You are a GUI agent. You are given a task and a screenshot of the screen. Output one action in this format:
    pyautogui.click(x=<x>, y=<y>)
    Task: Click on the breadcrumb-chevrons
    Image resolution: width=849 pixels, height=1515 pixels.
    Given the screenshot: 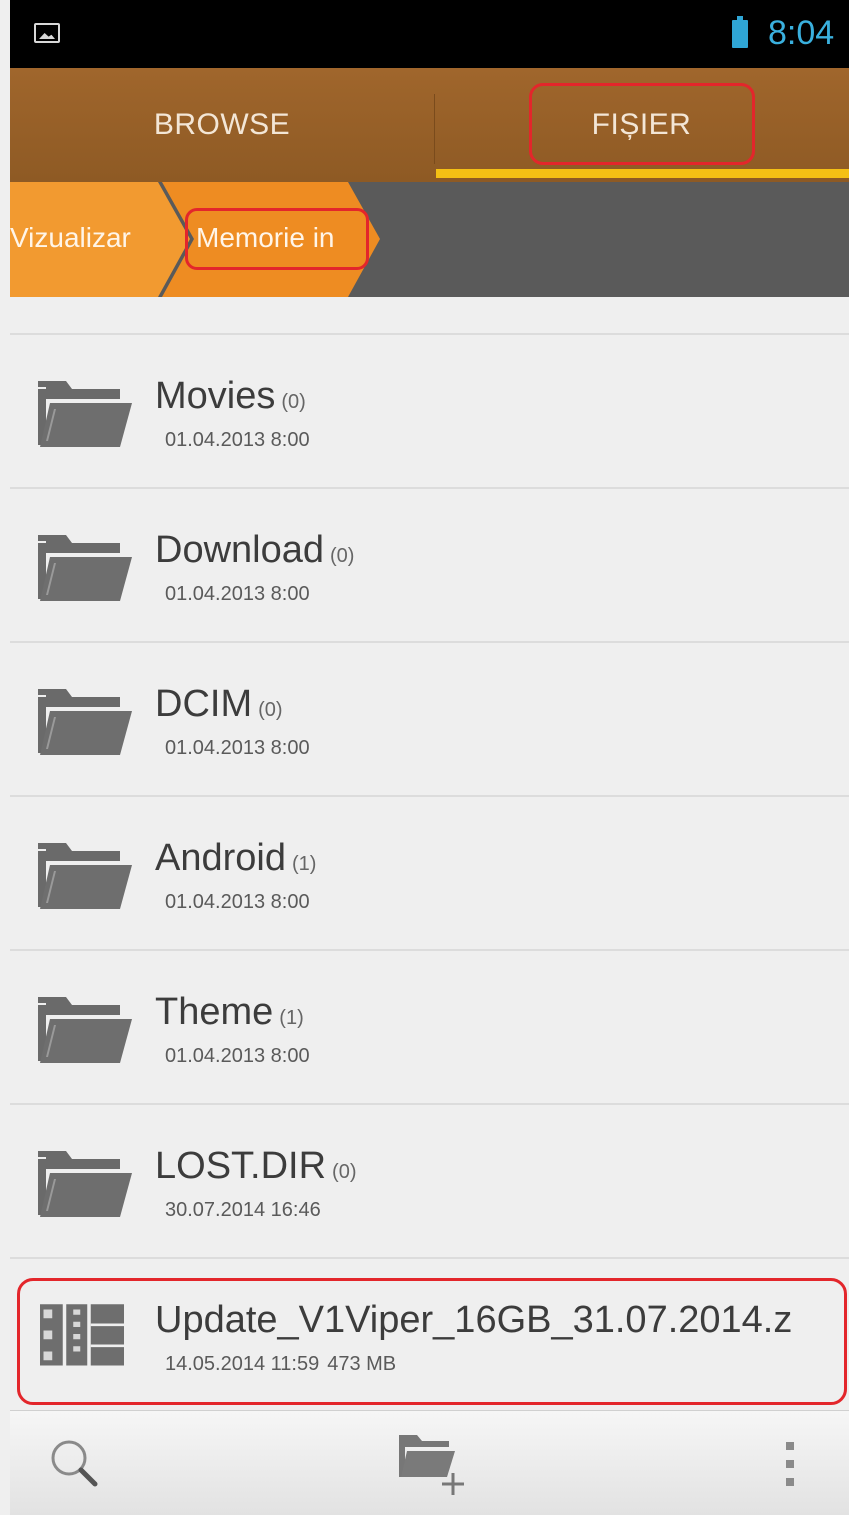 What is the action you would take?
    pyautogui.click(x=195, y=239)
    